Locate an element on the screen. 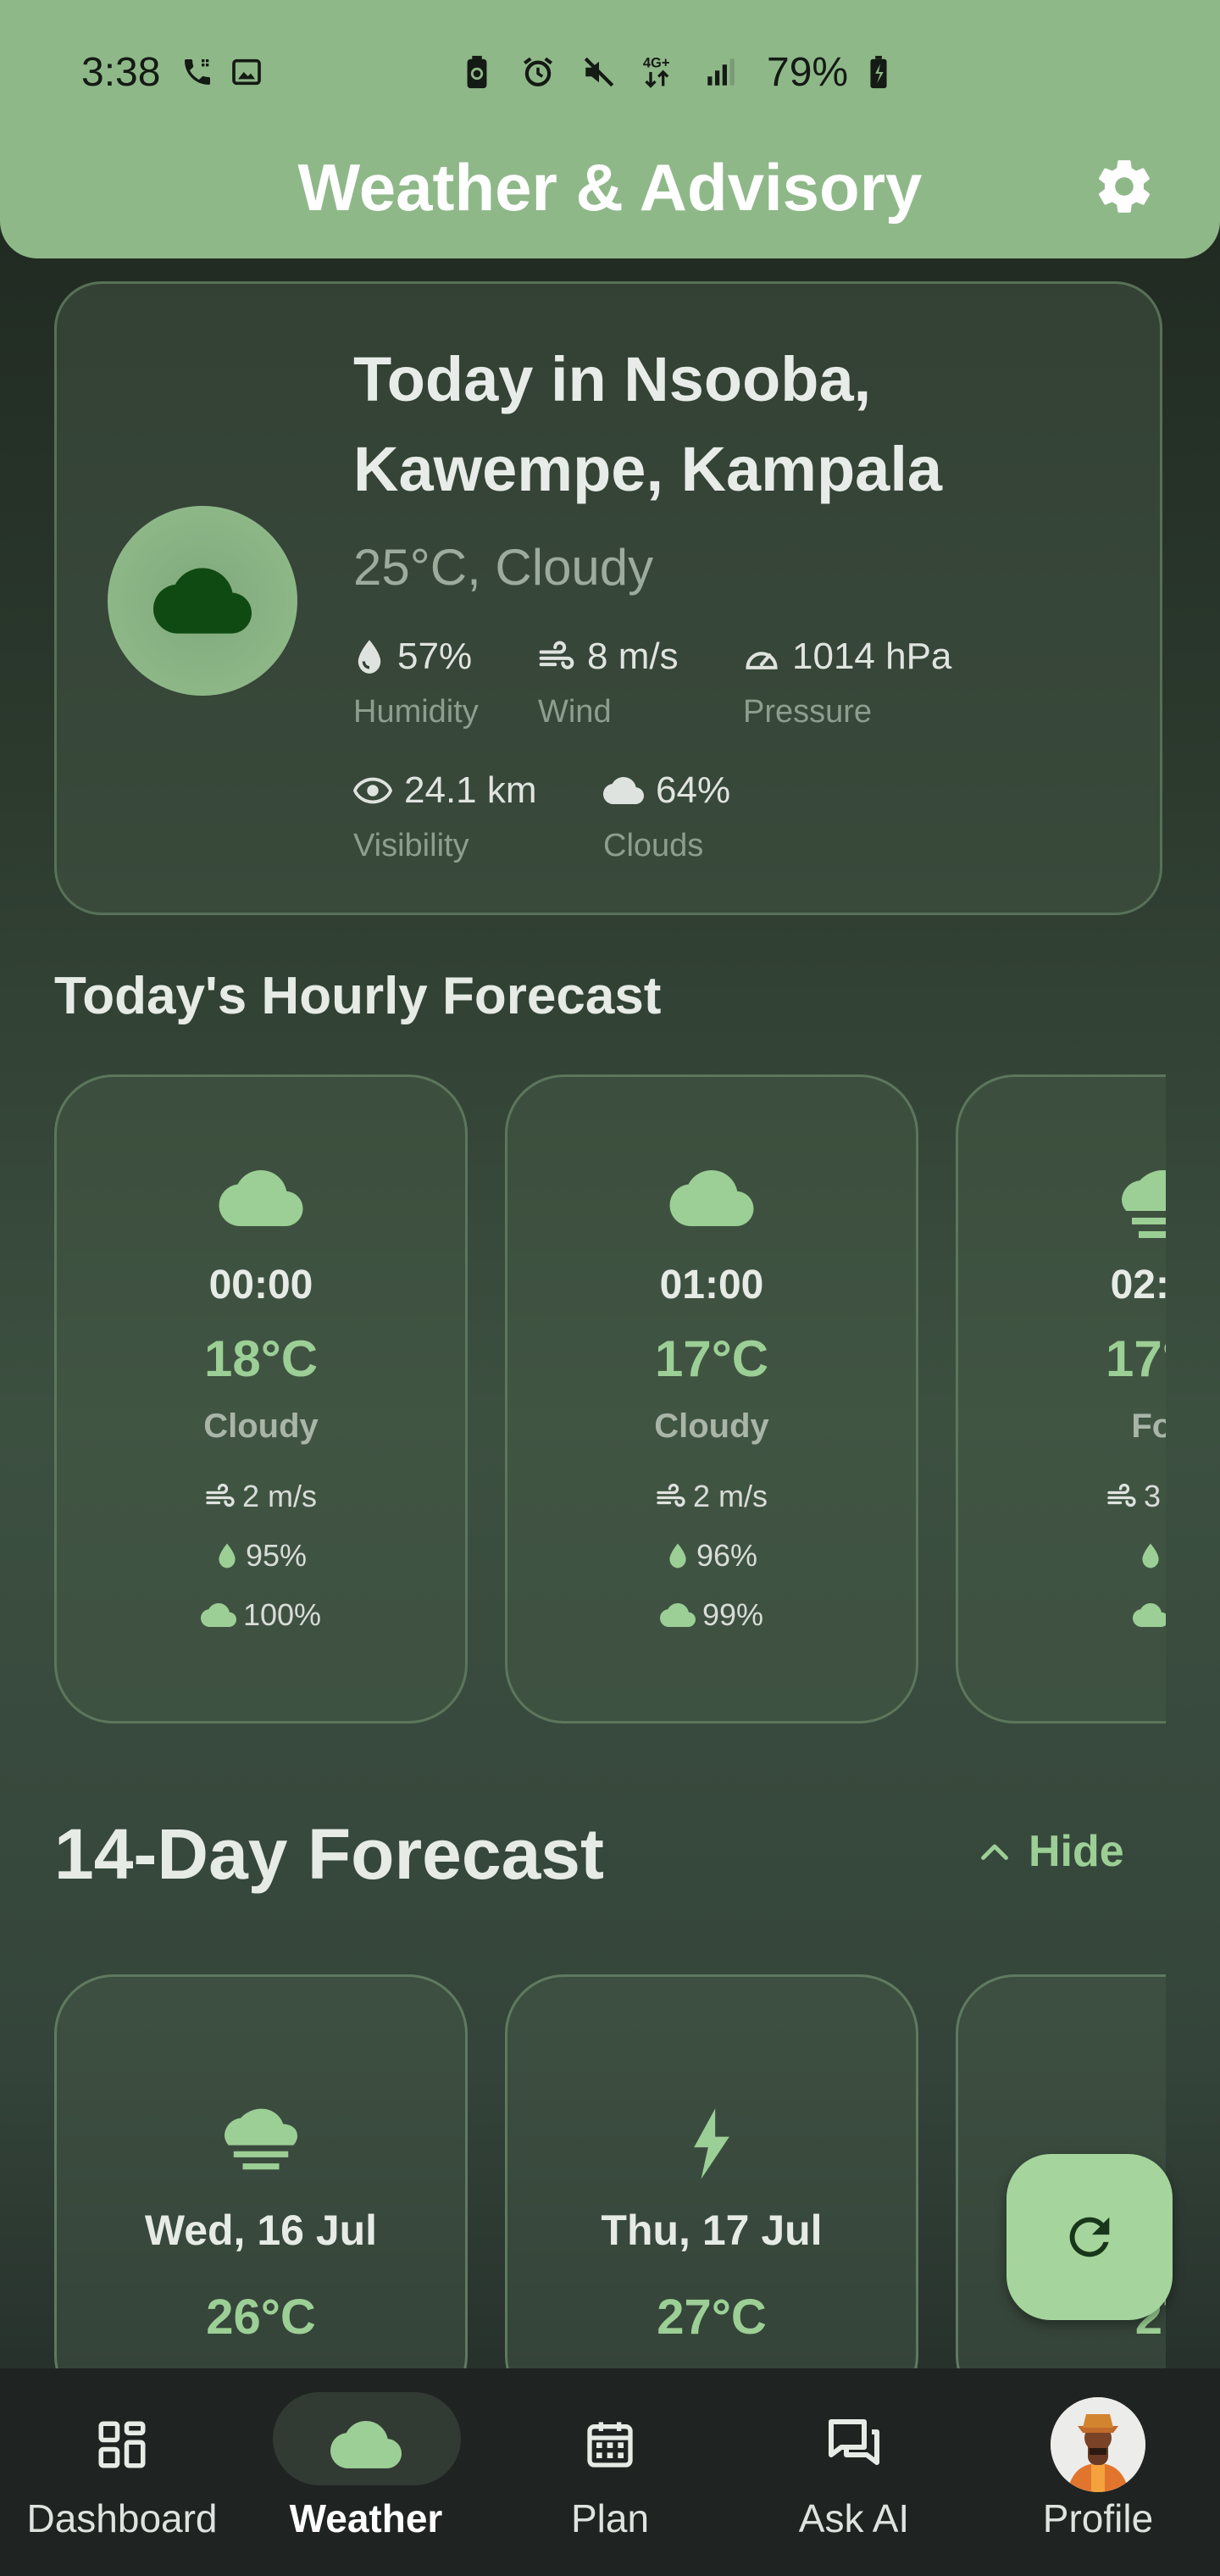  hourly-time: 01:00 is located at coordinates (711, 1285).